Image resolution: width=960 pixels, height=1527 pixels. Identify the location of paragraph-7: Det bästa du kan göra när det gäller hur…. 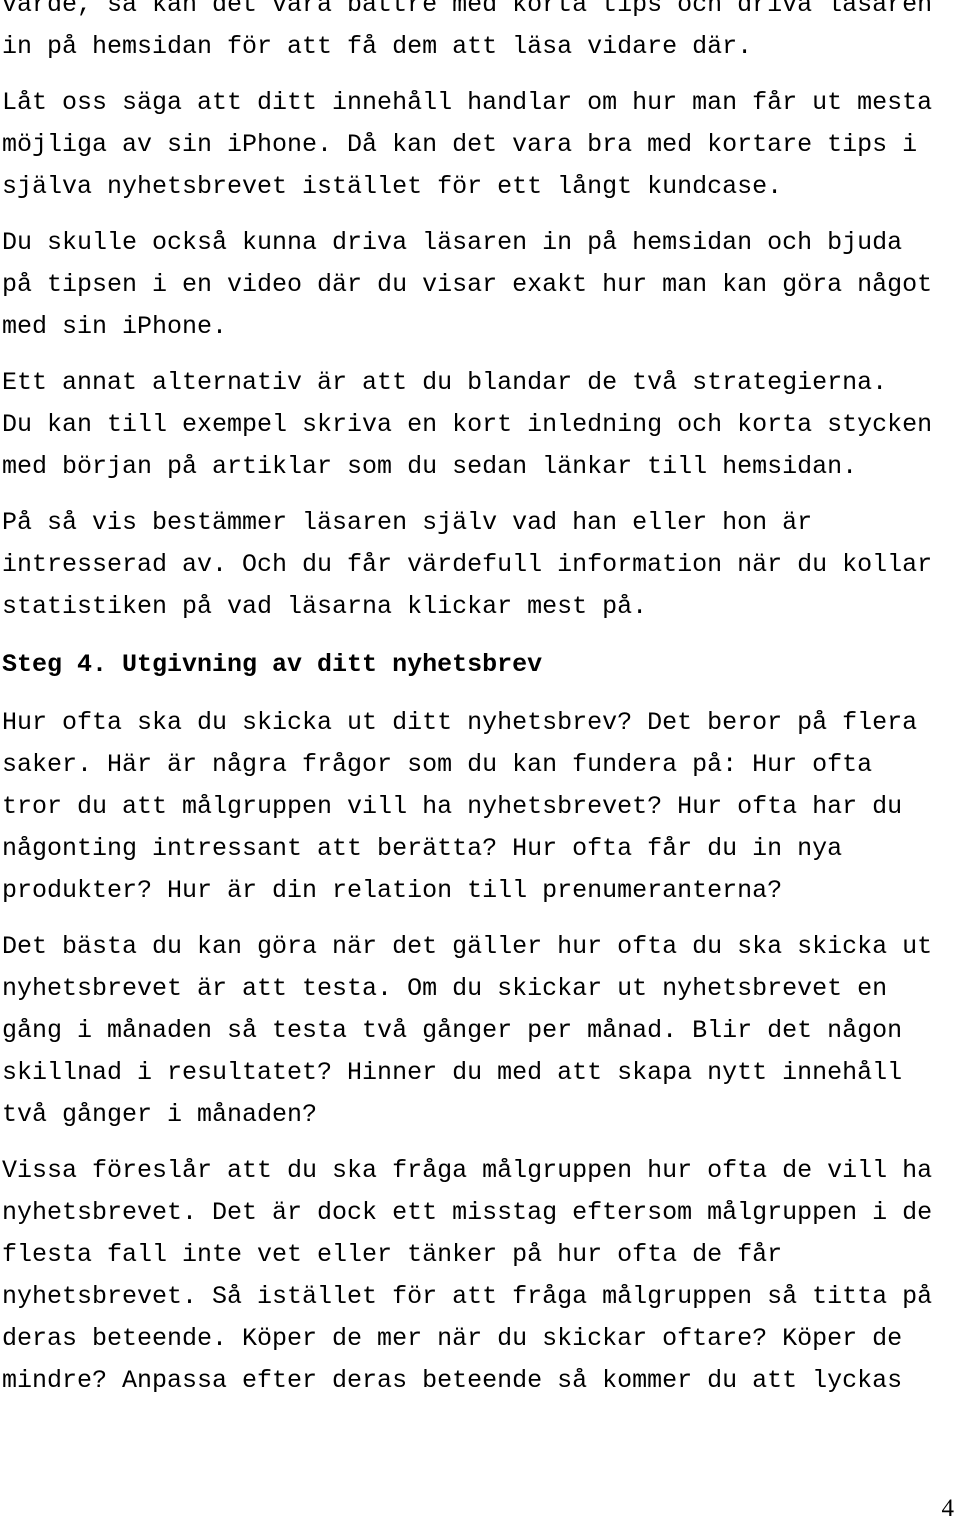
(467, 1030).